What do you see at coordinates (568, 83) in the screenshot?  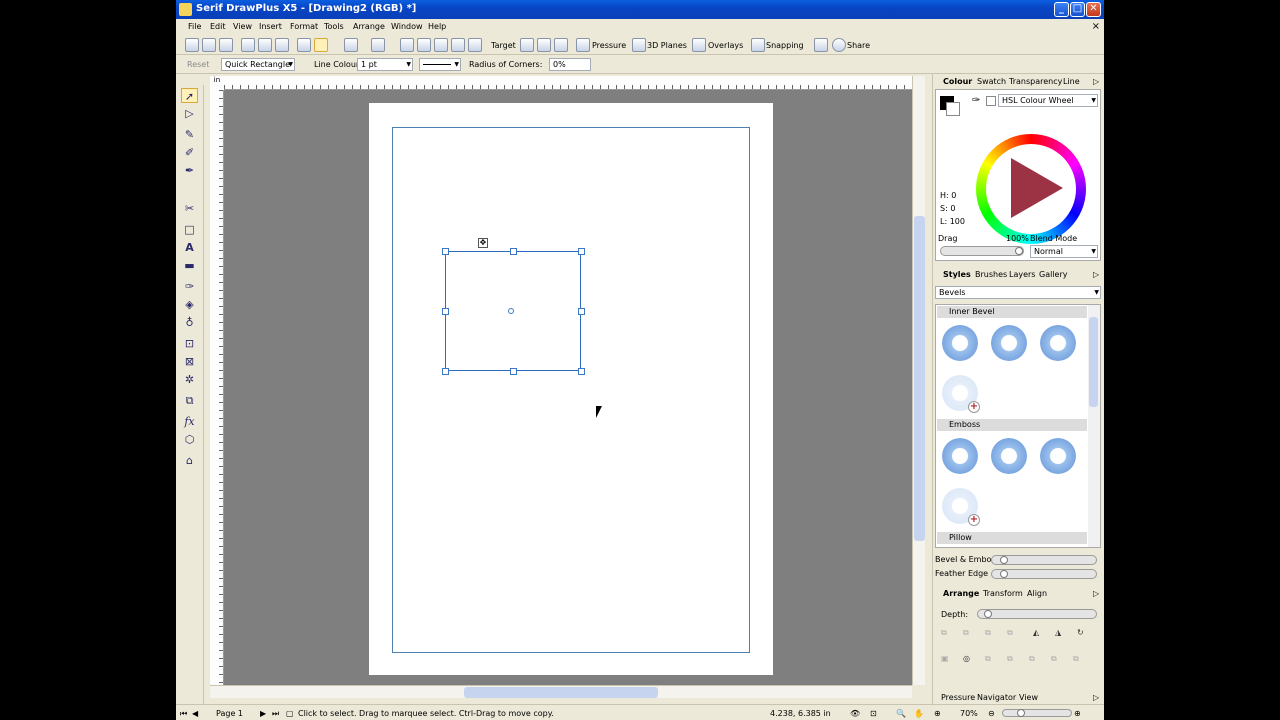 I see `horizontal-ruler` at bounding box center [568, 83].